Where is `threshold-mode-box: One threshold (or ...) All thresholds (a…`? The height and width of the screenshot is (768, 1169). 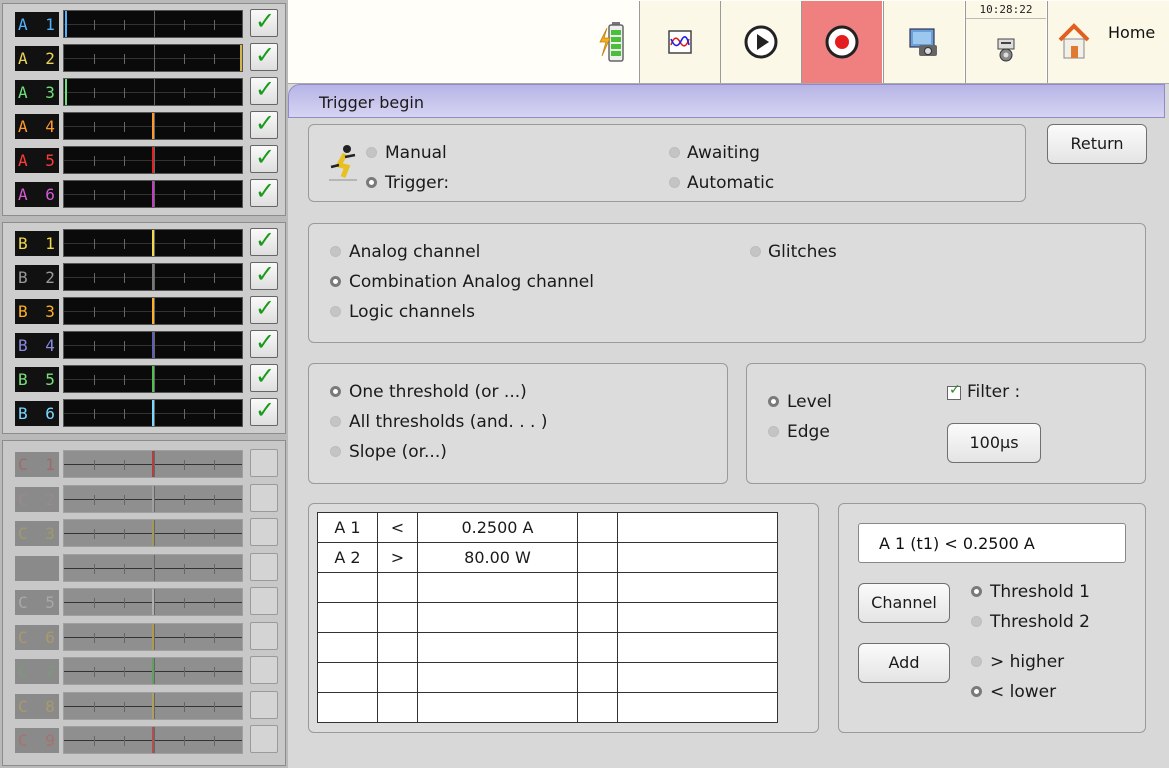
threshold-mode-box: One threshold (or ...) All thresholds (a… is located at coordinates (518, 423).